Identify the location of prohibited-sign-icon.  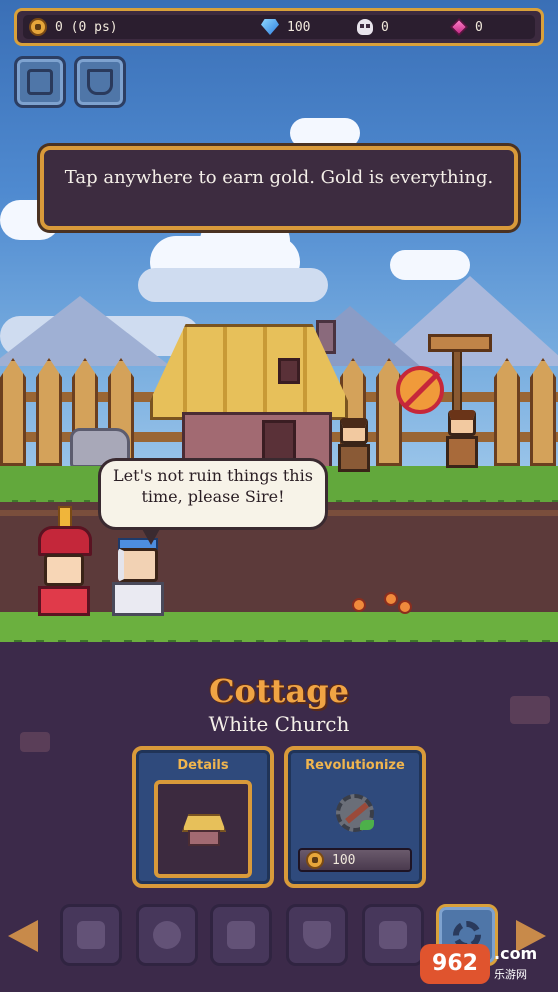
(420, 390).